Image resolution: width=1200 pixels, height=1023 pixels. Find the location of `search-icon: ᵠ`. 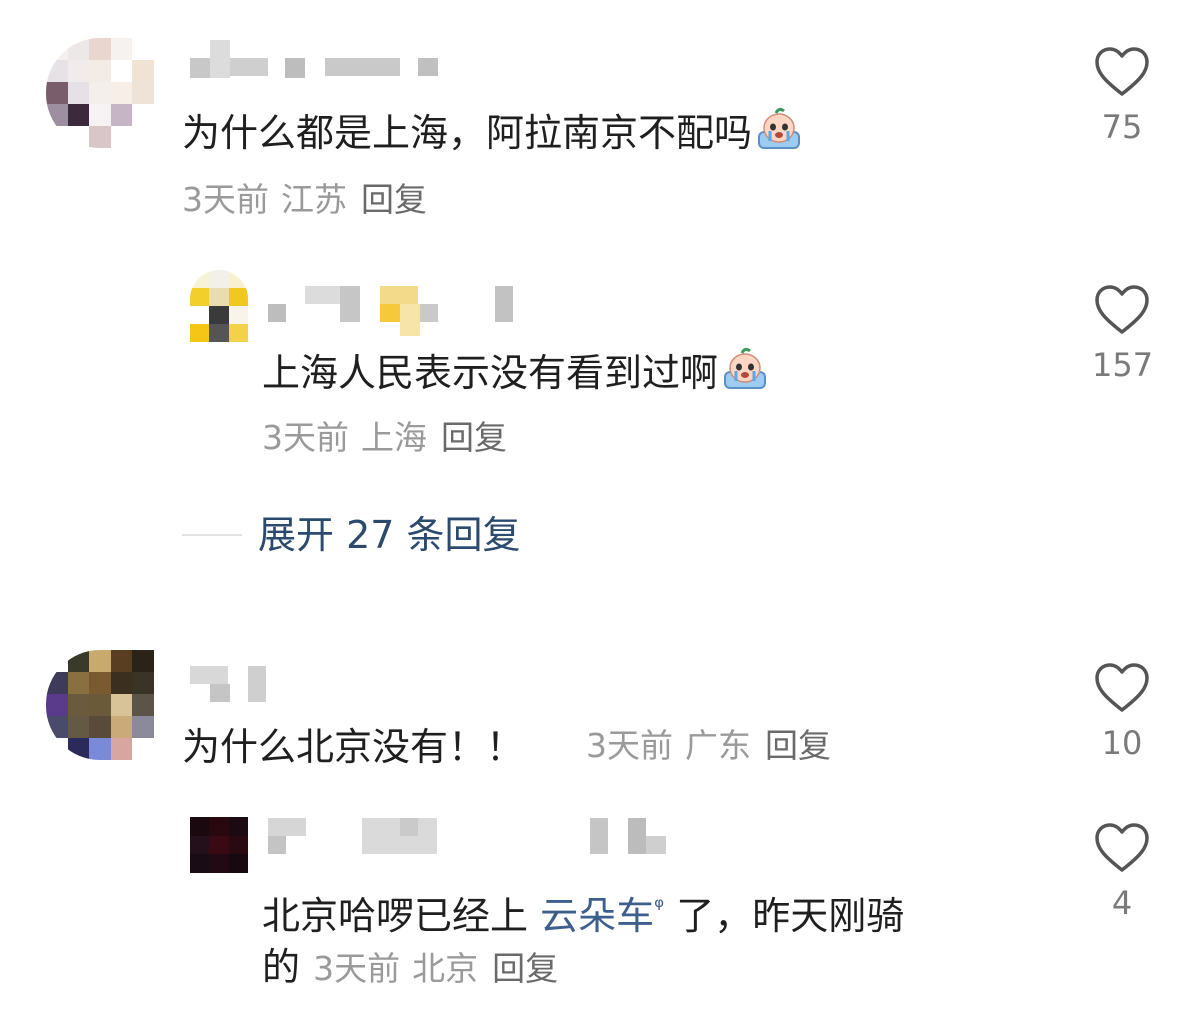

search-icon: ᵠ is located at coordinates (659, 907).